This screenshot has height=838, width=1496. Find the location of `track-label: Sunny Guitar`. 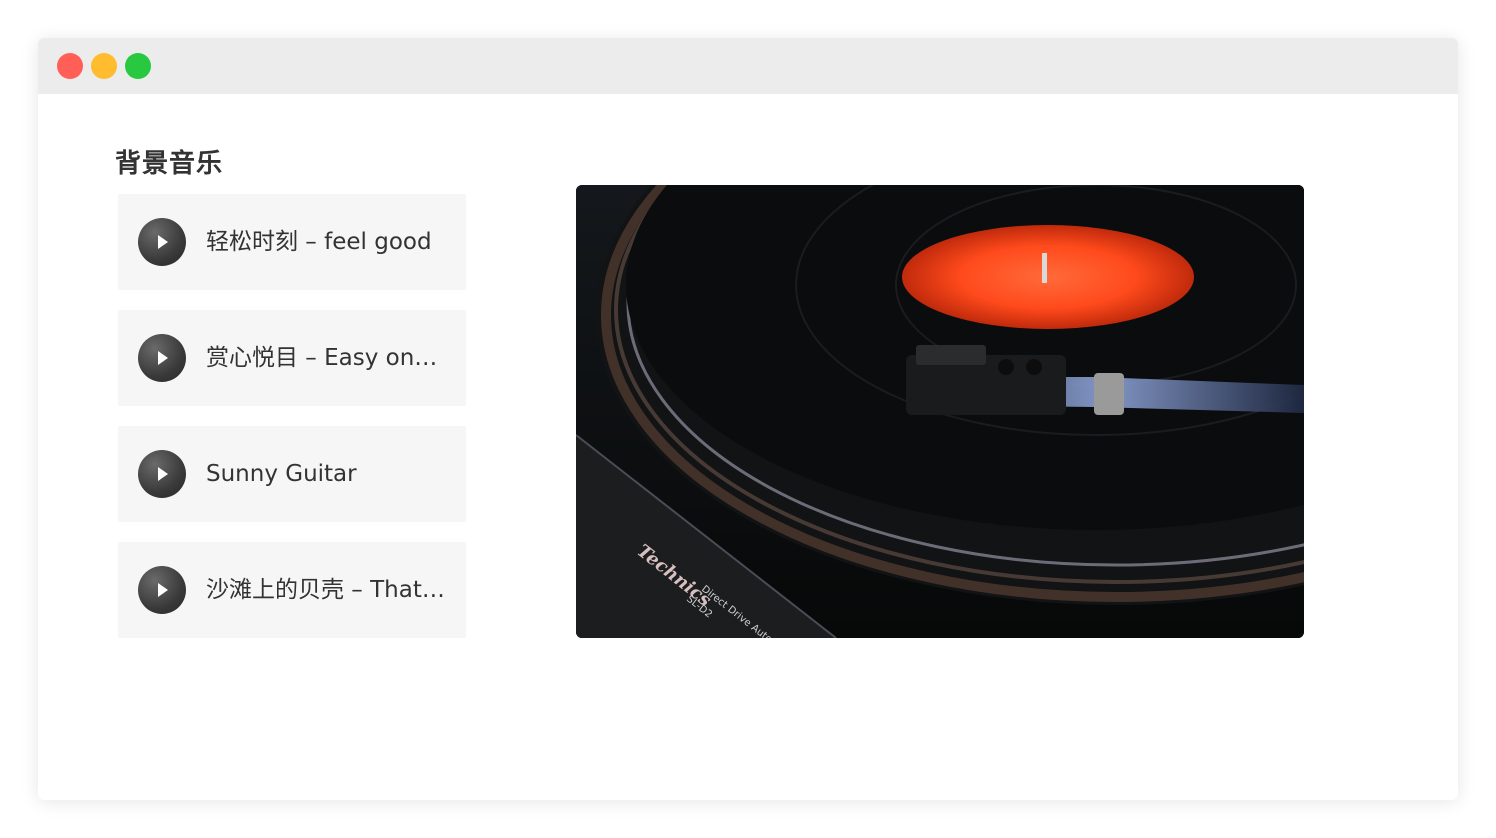

track-label: Sunny Guitar is located at coordinates (281, 474).